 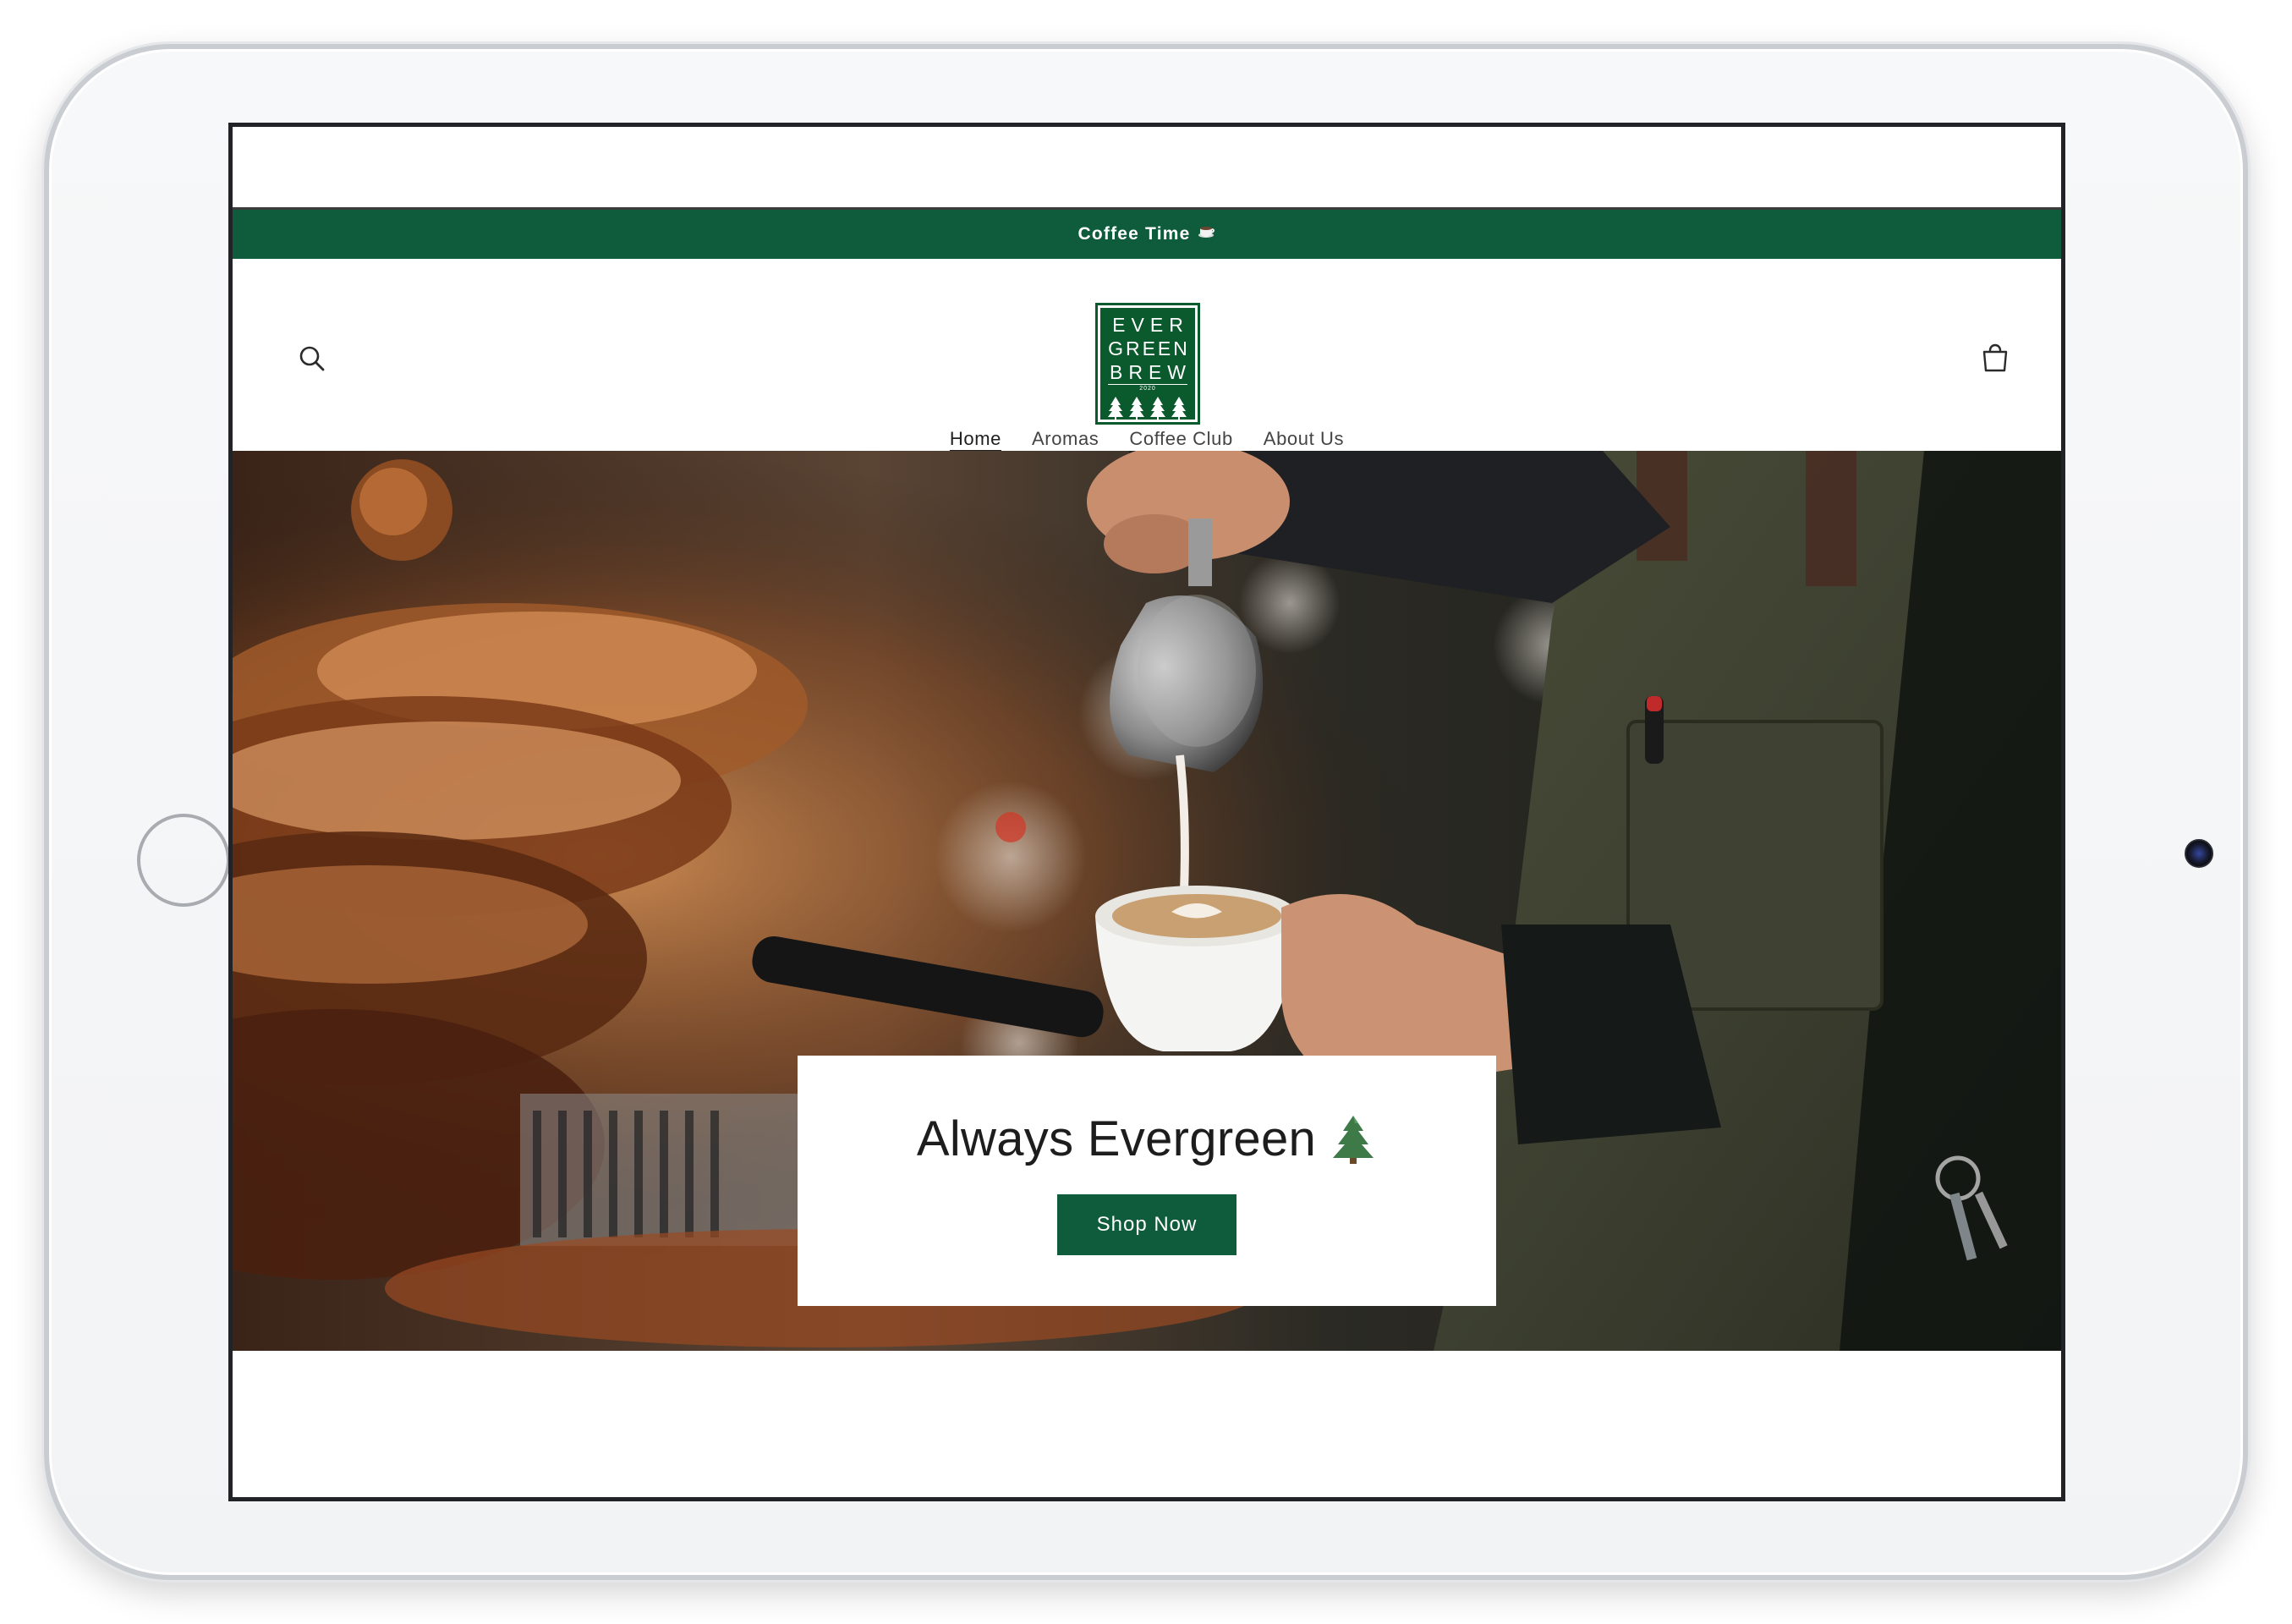 I want to click on search-icon, so click(x=312, y=359).